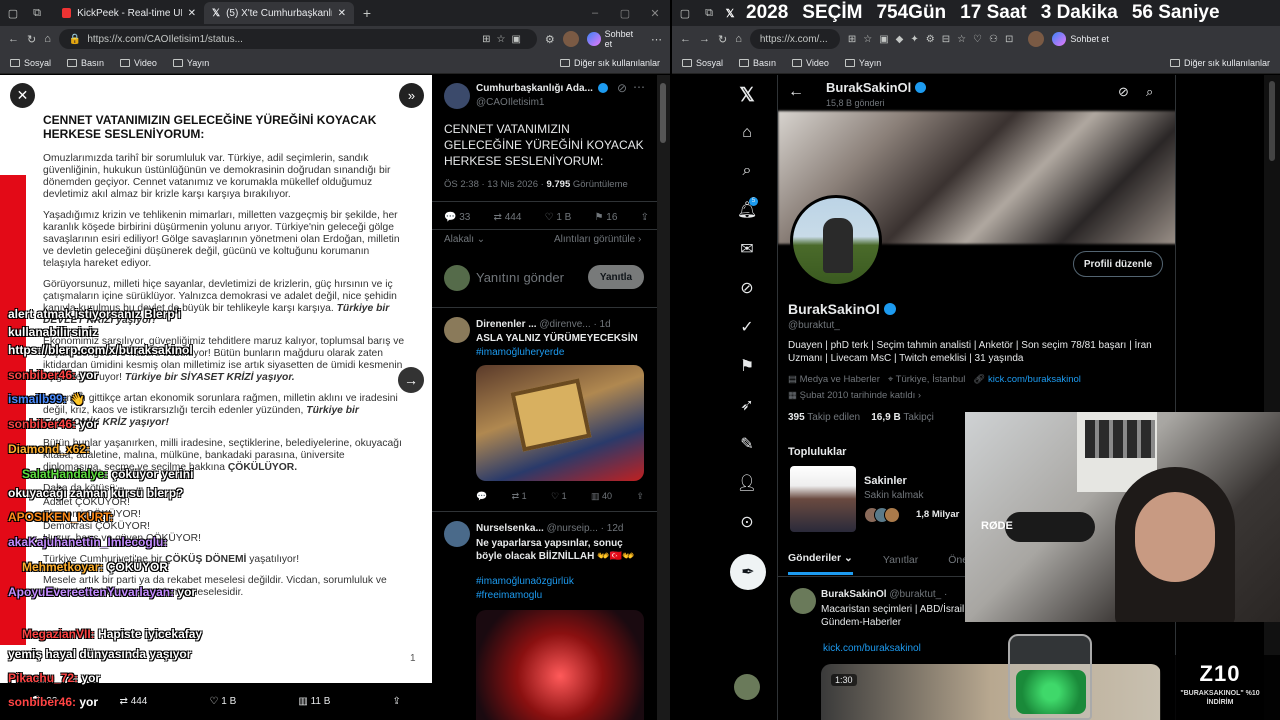  What do you see at coordinates (520, 352) in the screenshot?
I see `hashtag-link: #imamoğluheryerde` at bounding box center [520, 352].